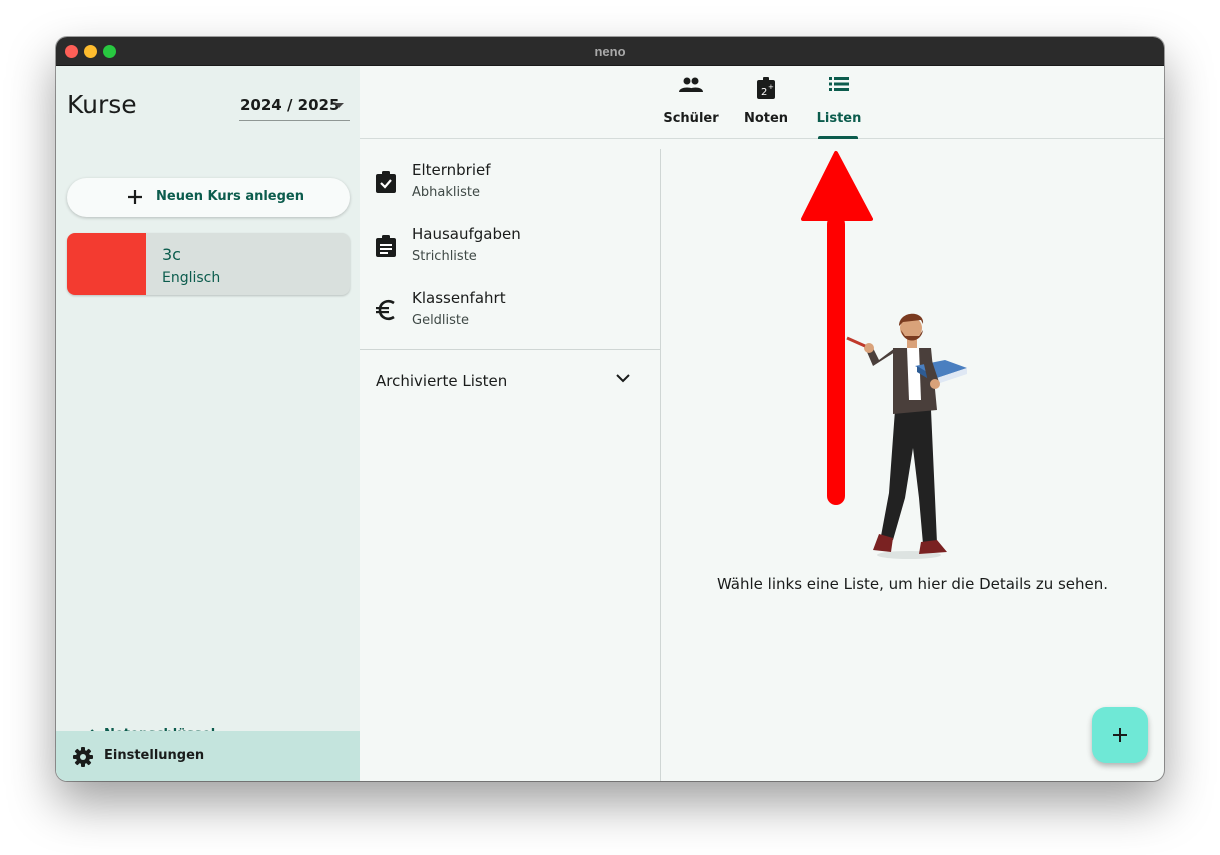 This screenshot has height=855, width=1220. I want to click on tab-lists: Listen, so click(839, 102).